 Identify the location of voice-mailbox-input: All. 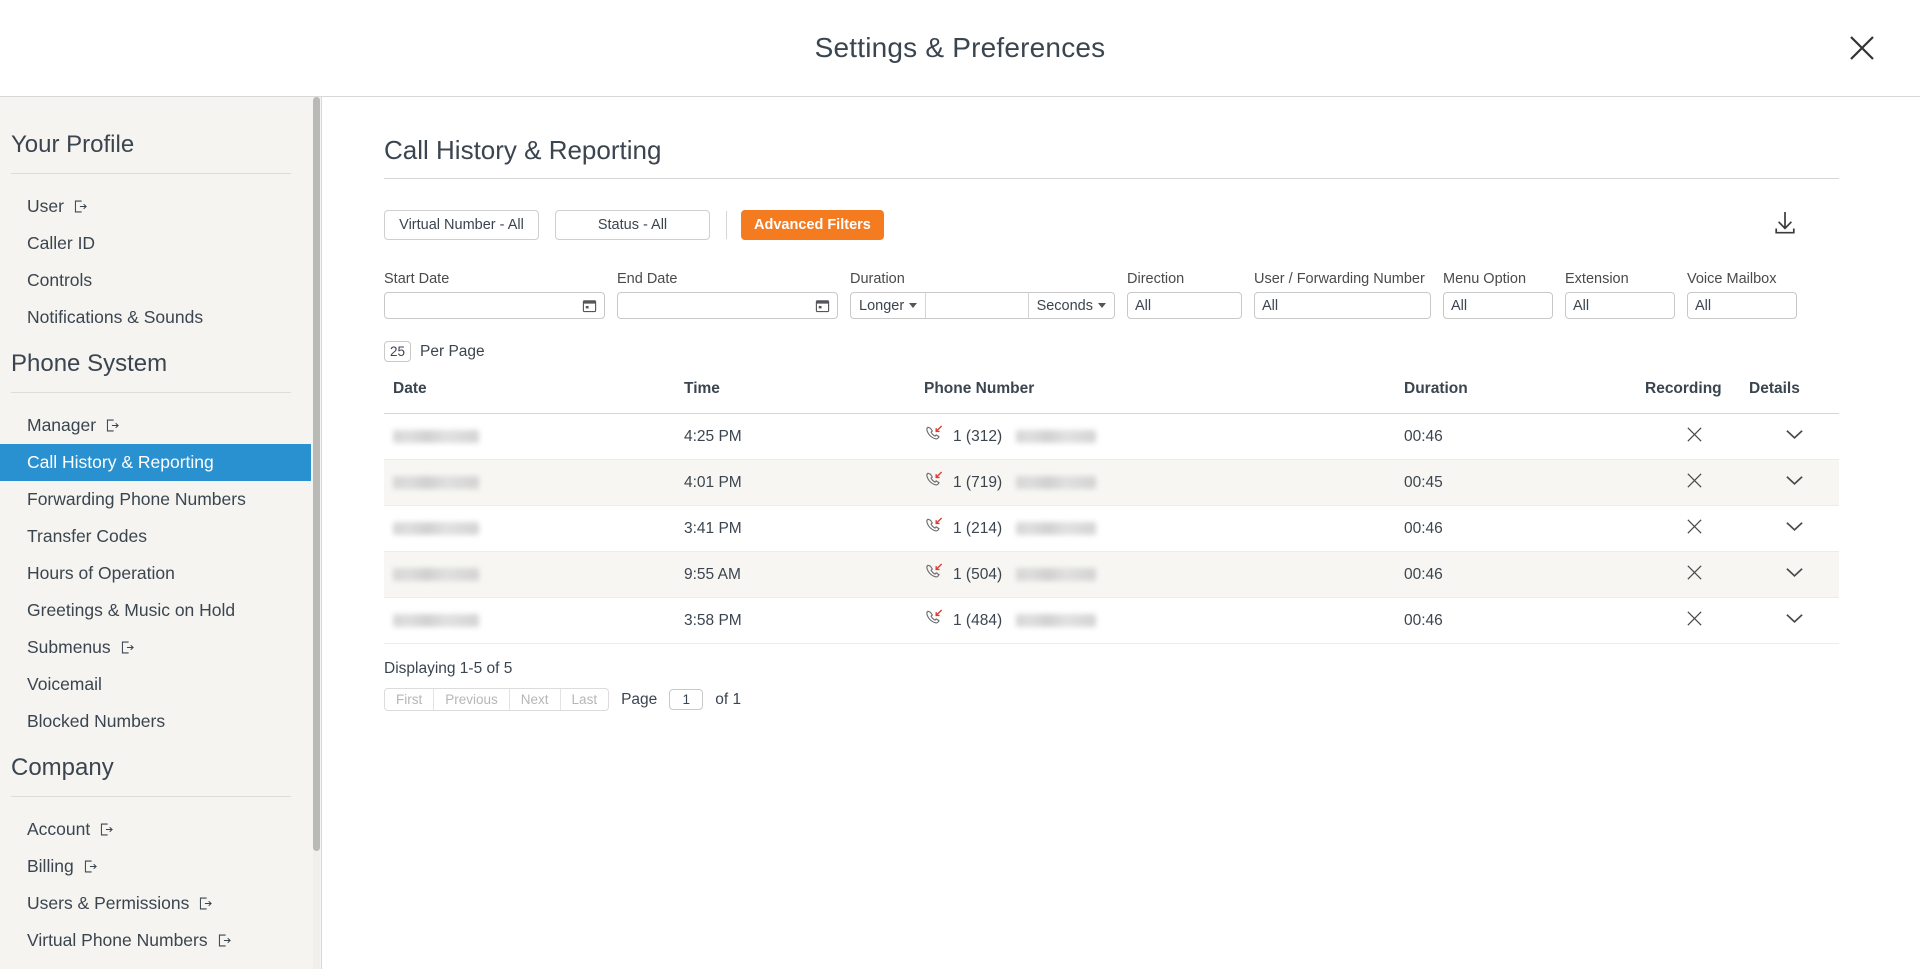
(1742, 305).